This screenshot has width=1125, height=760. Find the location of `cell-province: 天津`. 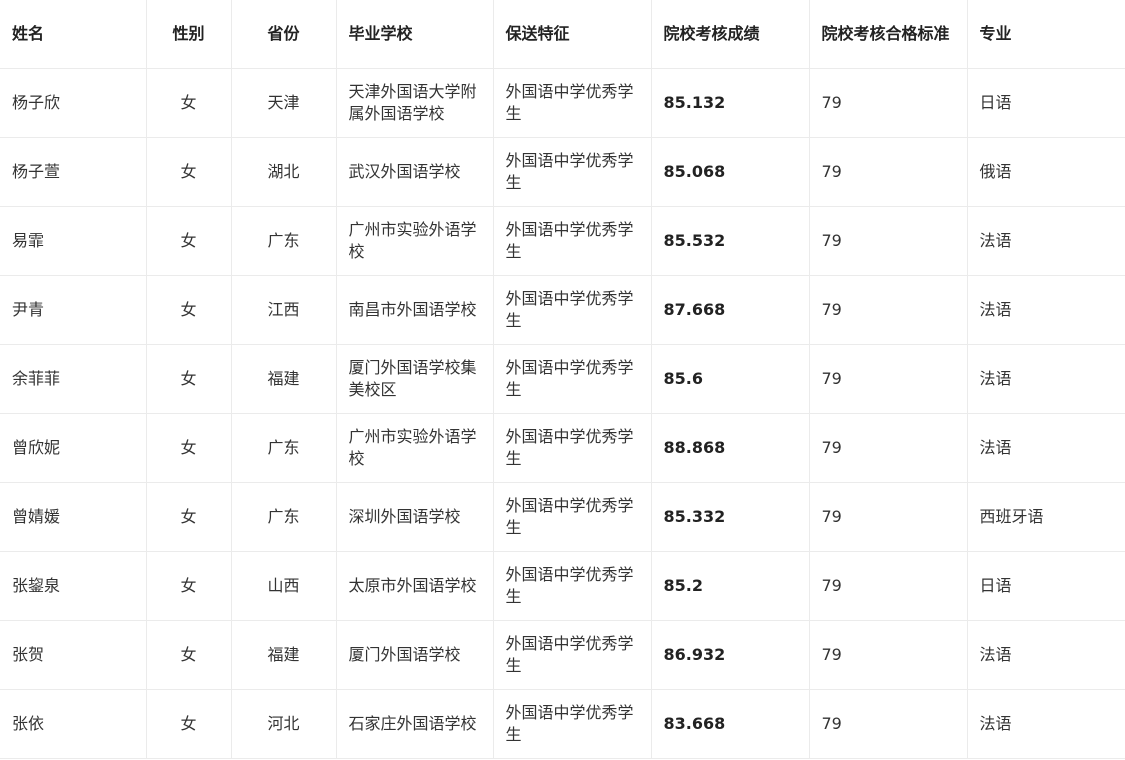

cell-province: 天津 is located at coordinates (283, 103).